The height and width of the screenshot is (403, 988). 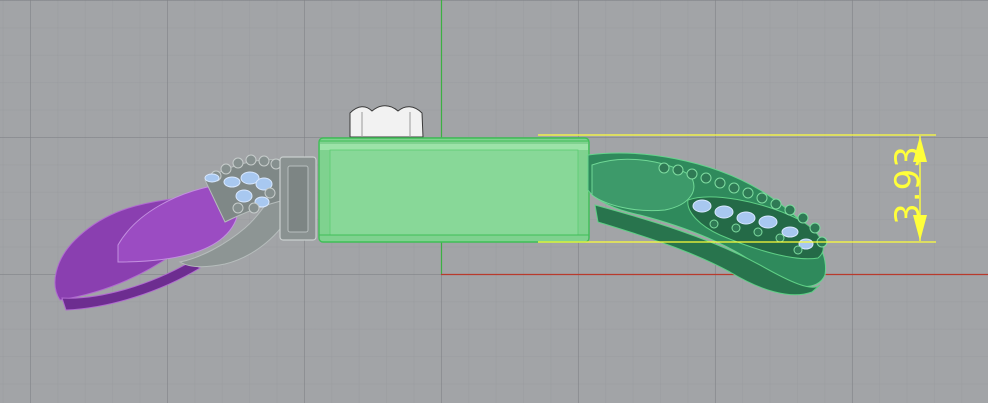 What do you see at coordinates (908, 185) in the screenshot?
I see `dimension-value-label: 3.93` at bounding box center [908, 185].